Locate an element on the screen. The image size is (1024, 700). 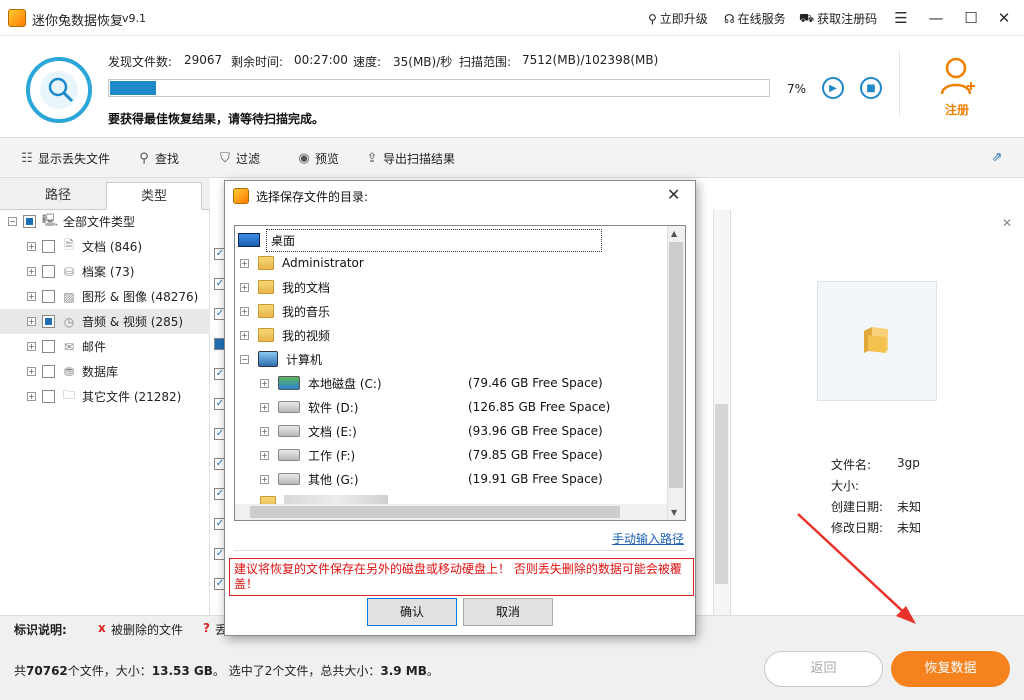
menu-button: ☰ is located at coordinates (901, 18).